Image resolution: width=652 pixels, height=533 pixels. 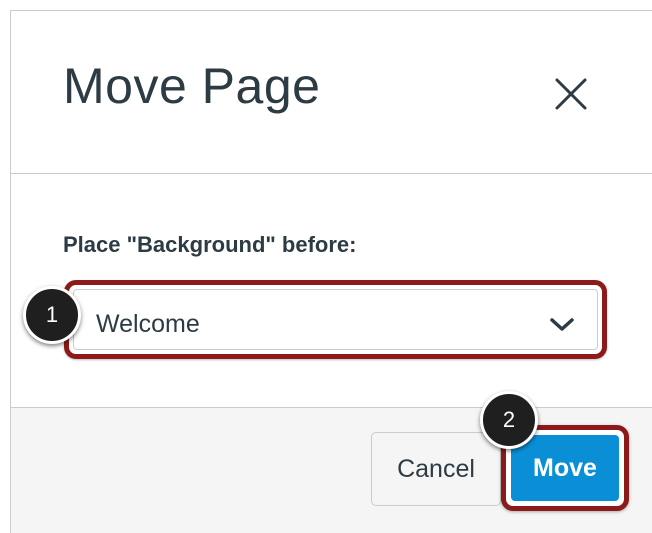 What do you see at coordinates (436, 469) in the screenshot?
I see `cancel-button: Cancel` at bounding box center [436, 469].